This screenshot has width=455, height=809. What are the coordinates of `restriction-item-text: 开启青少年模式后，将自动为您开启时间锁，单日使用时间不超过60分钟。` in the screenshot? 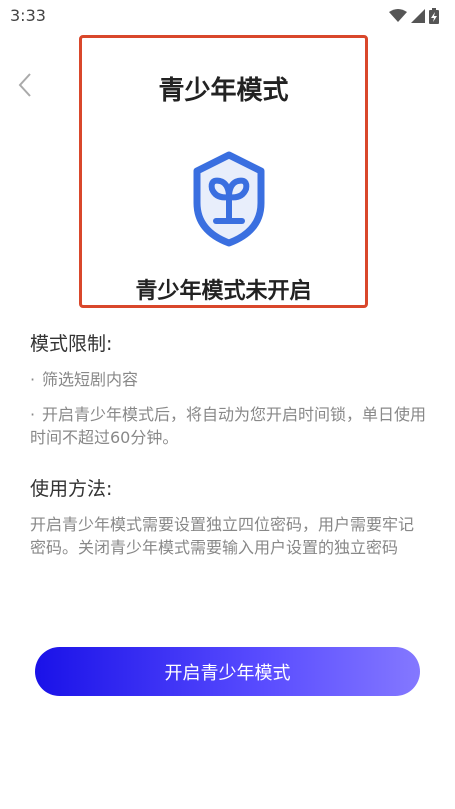 It's located at (228, 426).